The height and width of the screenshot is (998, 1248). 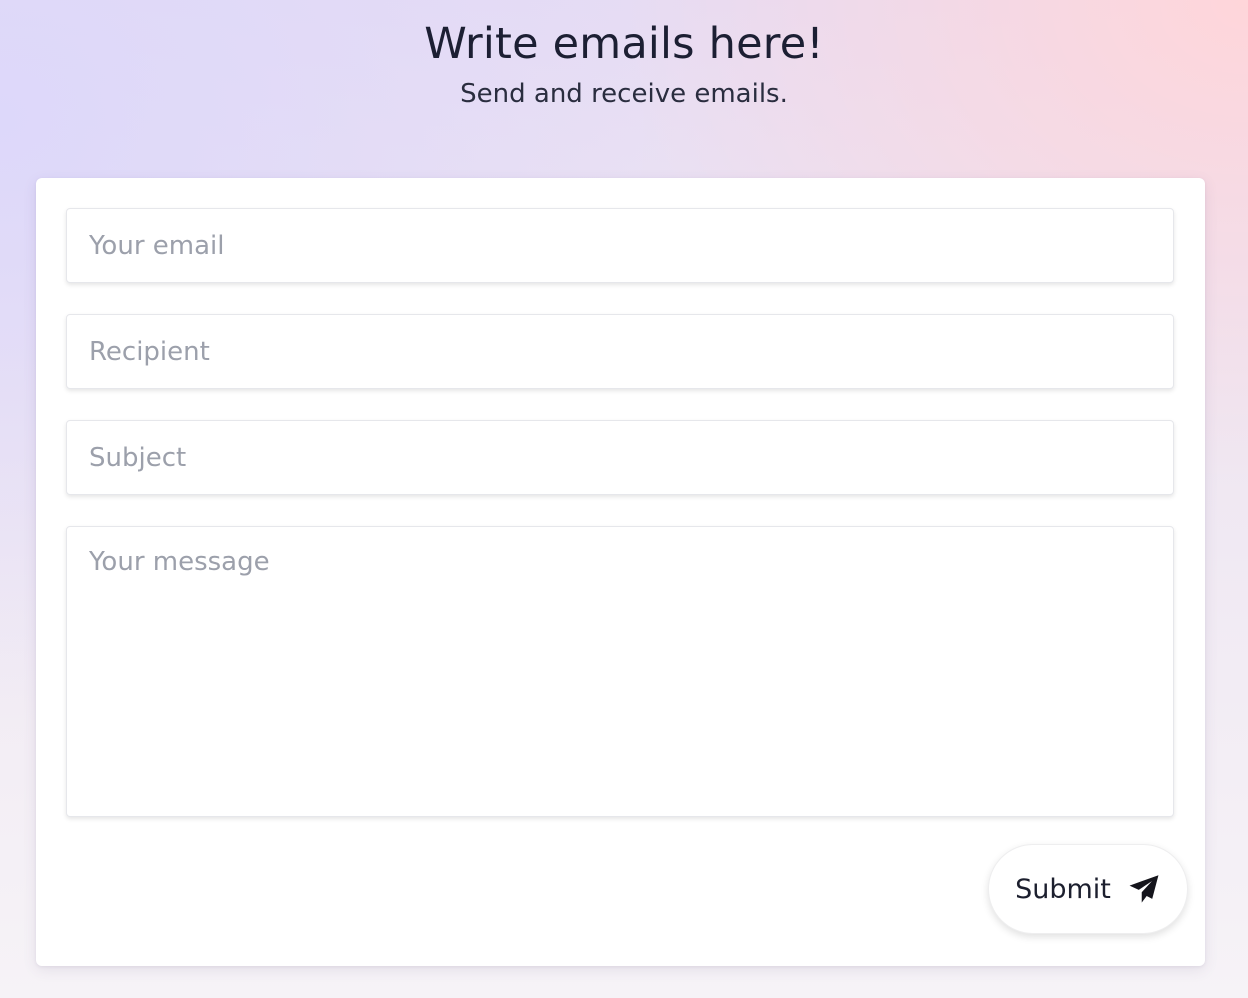 I want to click on paper-plane-icon, so click(x=1144, y=889).